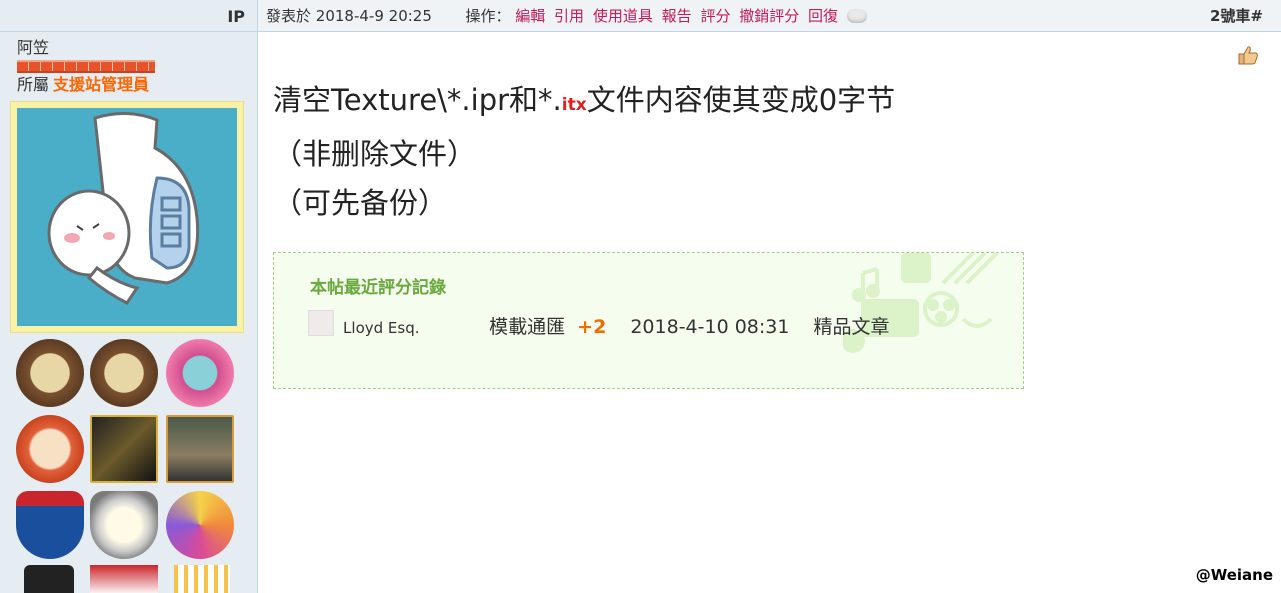 The image size is (1281, 593). What do you see at coordinates (592, 327) in the screenshot?
I see `rating-score: +2` at bounding box center [592, 327].